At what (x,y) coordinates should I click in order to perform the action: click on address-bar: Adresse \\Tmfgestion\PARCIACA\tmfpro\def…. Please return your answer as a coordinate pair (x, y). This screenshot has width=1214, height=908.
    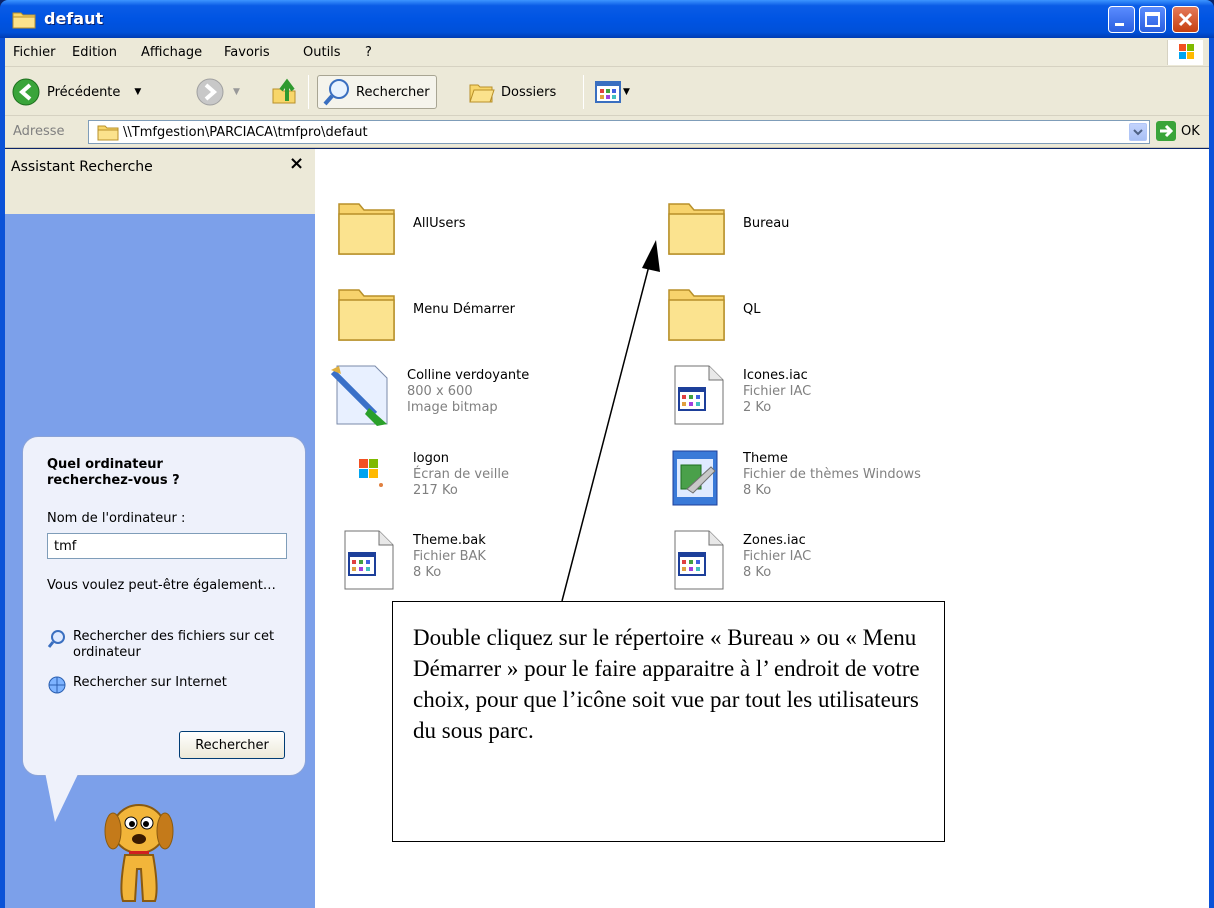
    Looking at the image, I should click on (607, 132).